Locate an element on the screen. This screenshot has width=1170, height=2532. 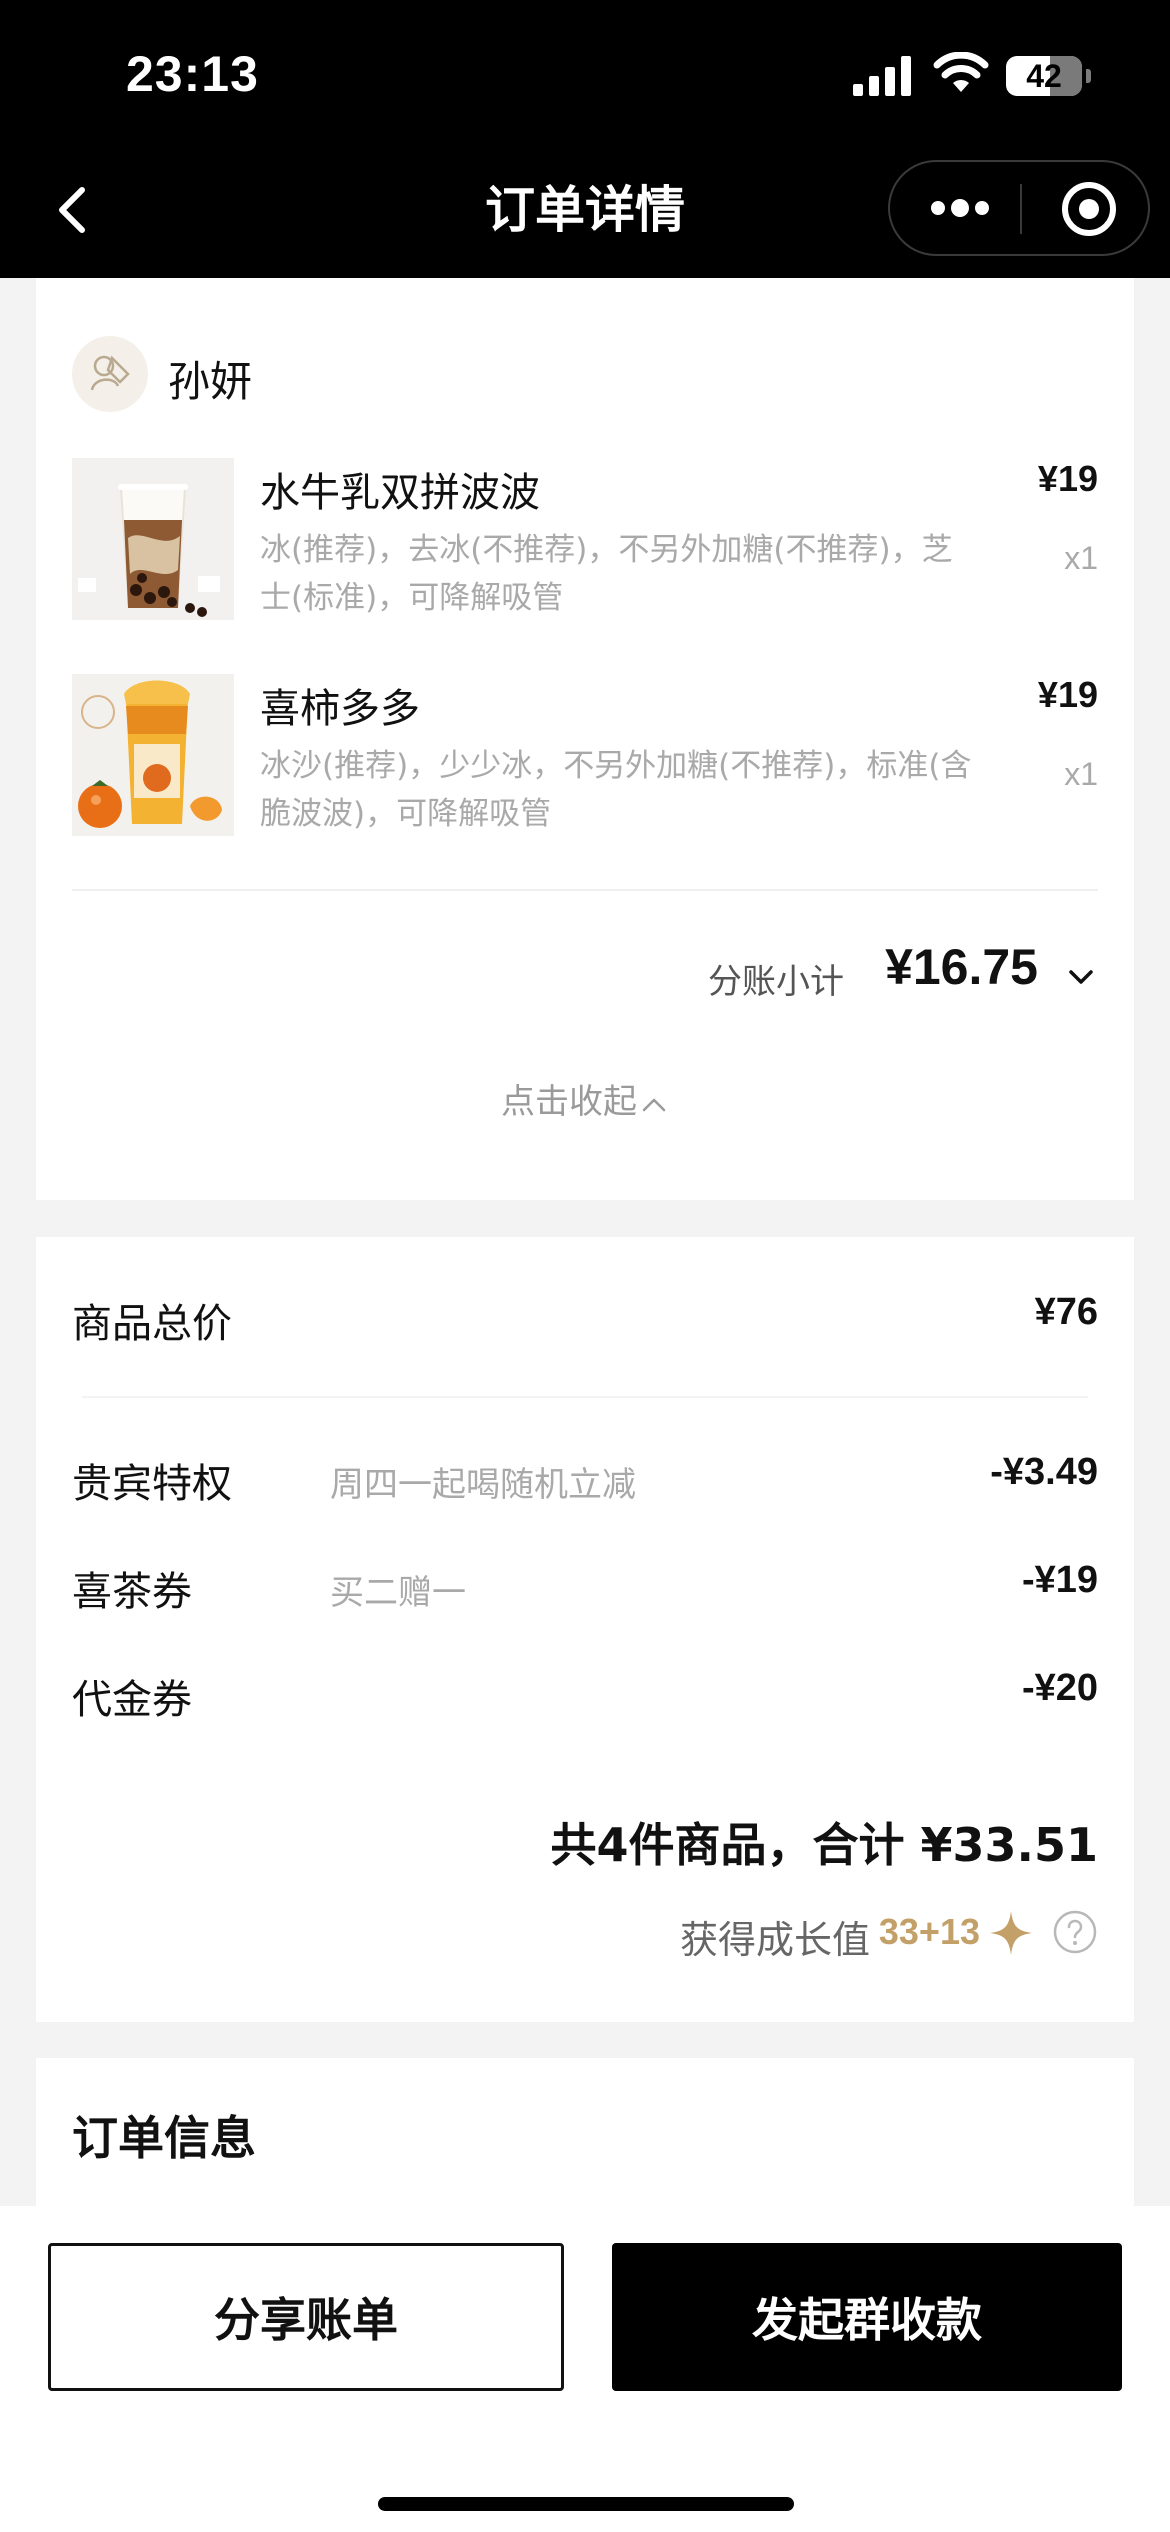
wifi-icon is located at coordinates (961, 72).